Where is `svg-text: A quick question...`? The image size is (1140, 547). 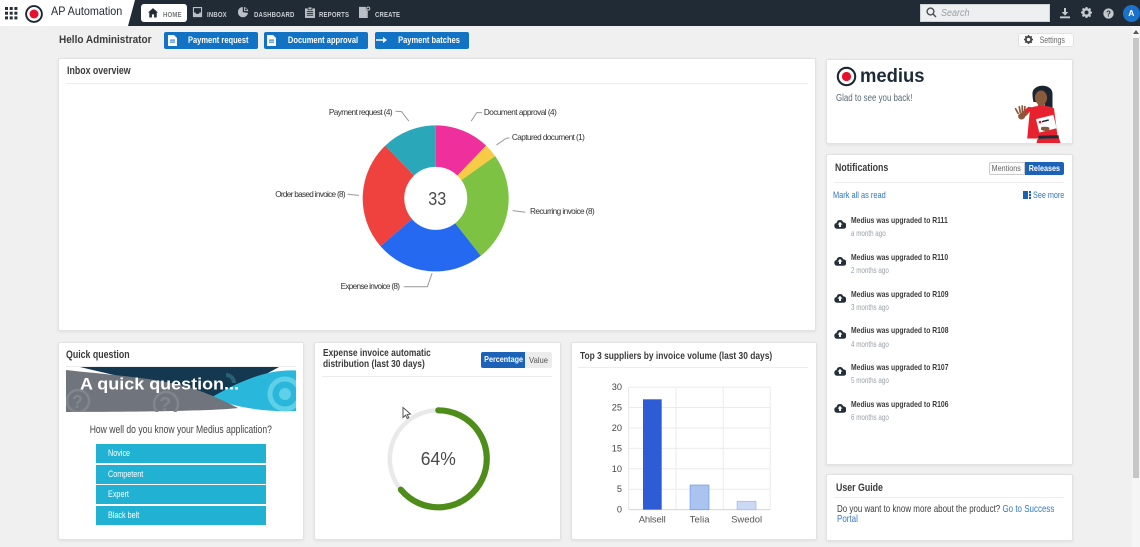
svg-text: A quick question... is located at coordinates (159, 384).